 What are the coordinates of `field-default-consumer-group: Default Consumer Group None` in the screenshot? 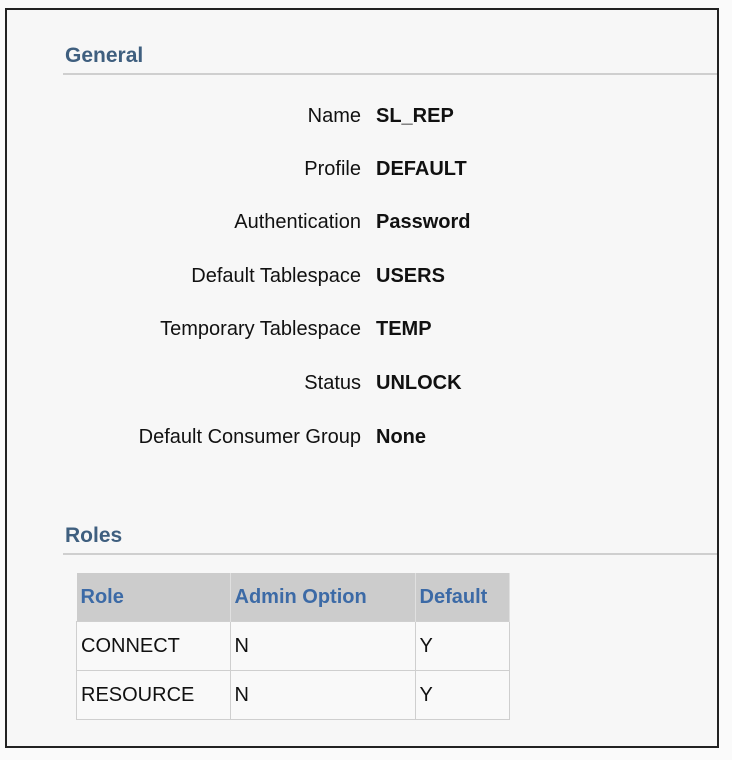 It's located at (364, 441).